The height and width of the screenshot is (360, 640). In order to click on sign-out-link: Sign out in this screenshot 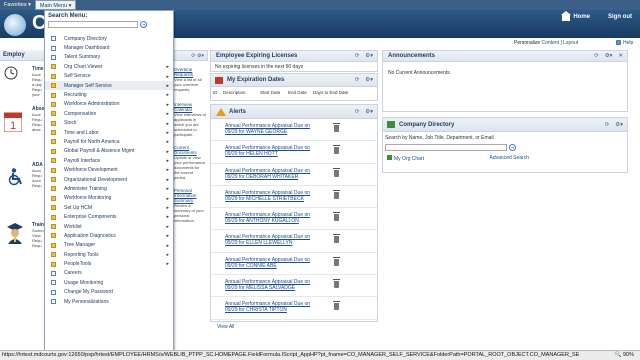, I will do `click(620, 17)`.